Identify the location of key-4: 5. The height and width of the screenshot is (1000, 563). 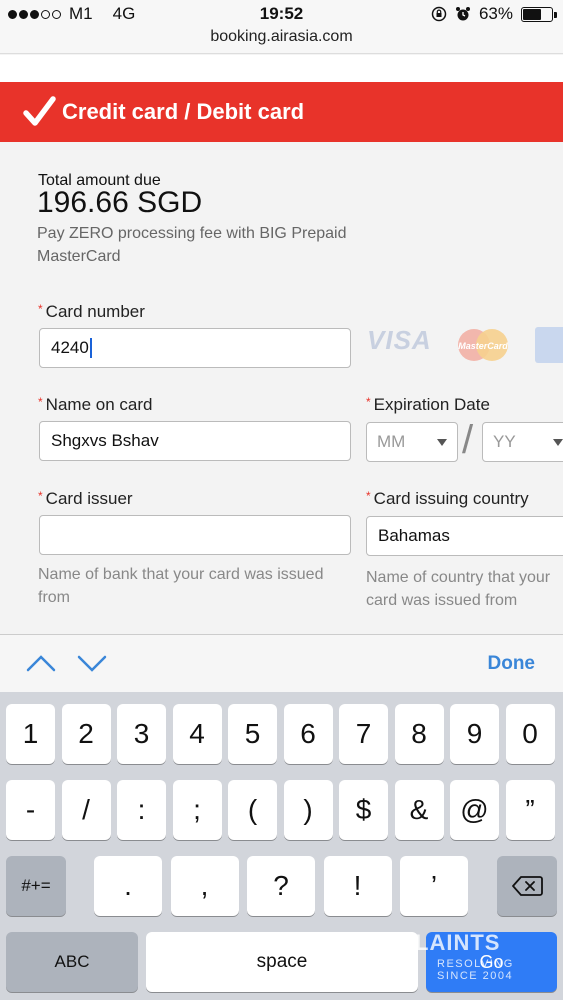
(252, 734).